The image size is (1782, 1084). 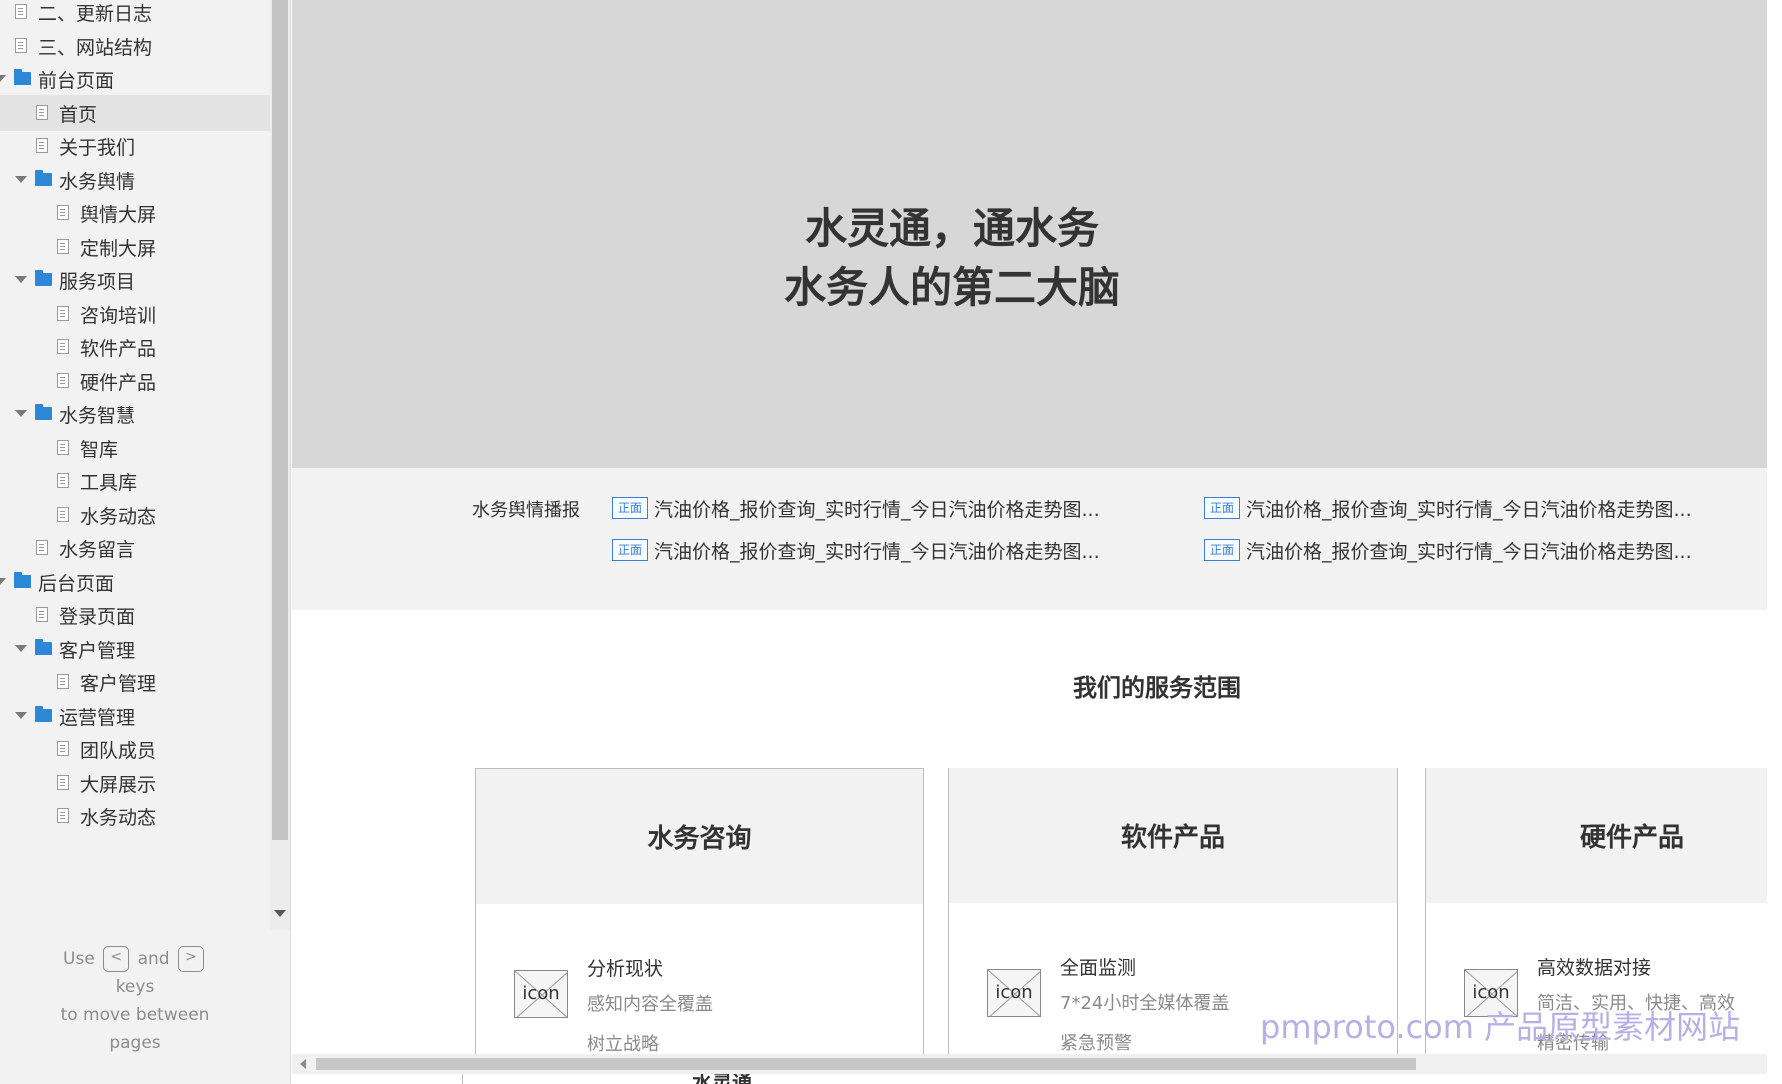 What do you see at coordinates (280, 420) in the screenshot?
I see `sidebar-scroll-thumb` at bounding box center [280, 420].